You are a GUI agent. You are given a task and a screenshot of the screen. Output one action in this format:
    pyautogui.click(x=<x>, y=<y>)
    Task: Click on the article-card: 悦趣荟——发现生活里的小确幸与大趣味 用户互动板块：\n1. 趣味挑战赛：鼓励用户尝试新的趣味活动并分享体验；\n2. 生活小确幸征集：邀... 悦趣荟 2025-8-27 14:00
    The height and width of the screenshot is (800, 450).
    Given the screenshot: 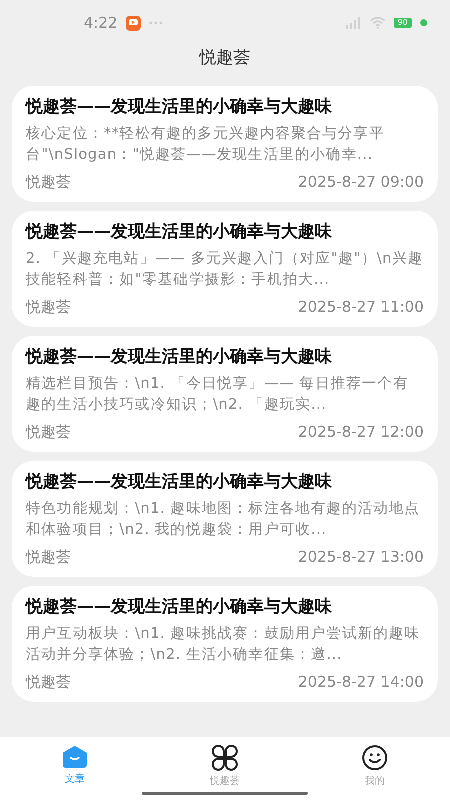 What is the action you would take?
    pyautogui.click(x=225, y=644)
    